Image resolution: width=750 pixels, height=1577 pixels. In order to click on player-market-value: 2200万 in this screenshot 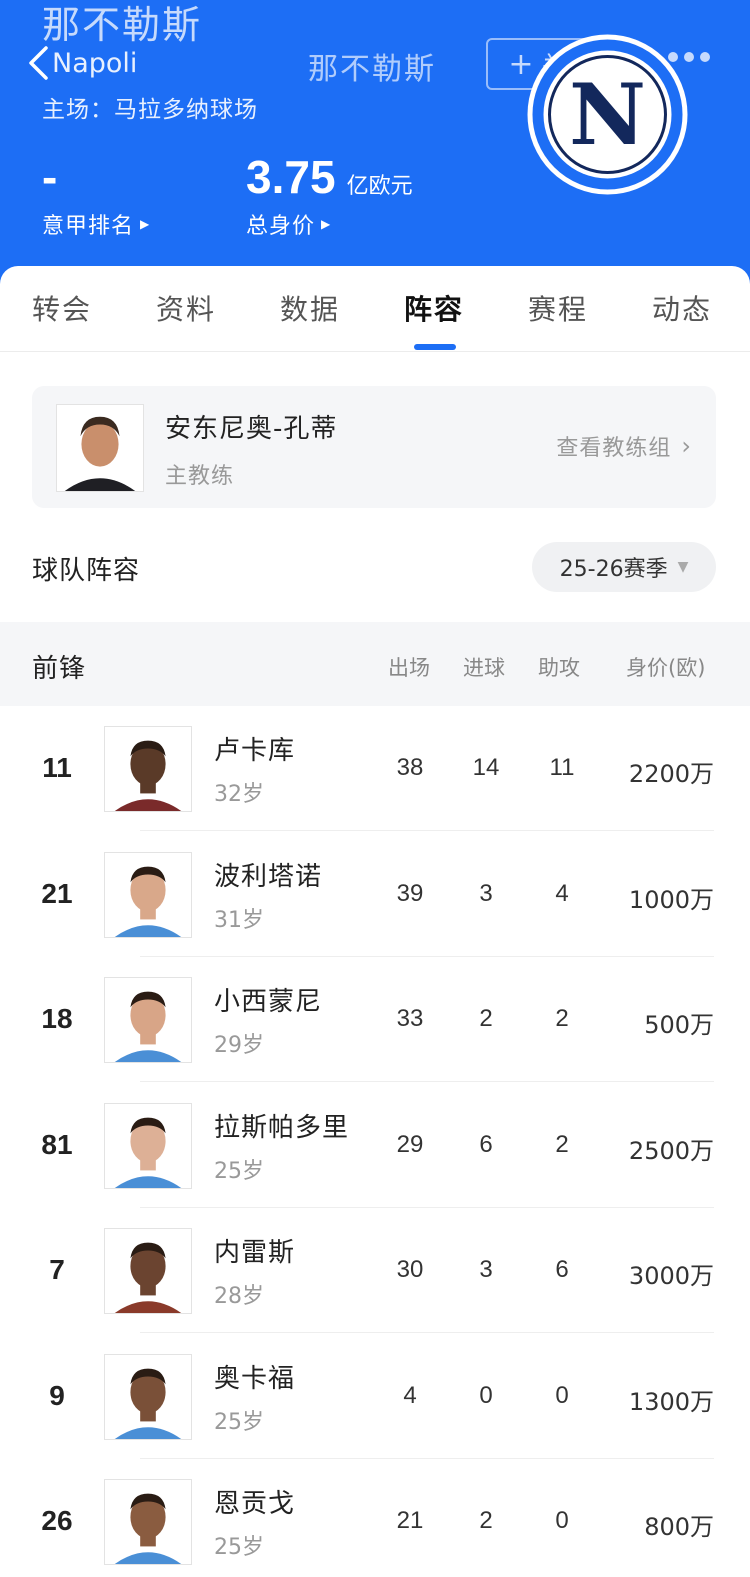, I will do `click(671, 774)`.